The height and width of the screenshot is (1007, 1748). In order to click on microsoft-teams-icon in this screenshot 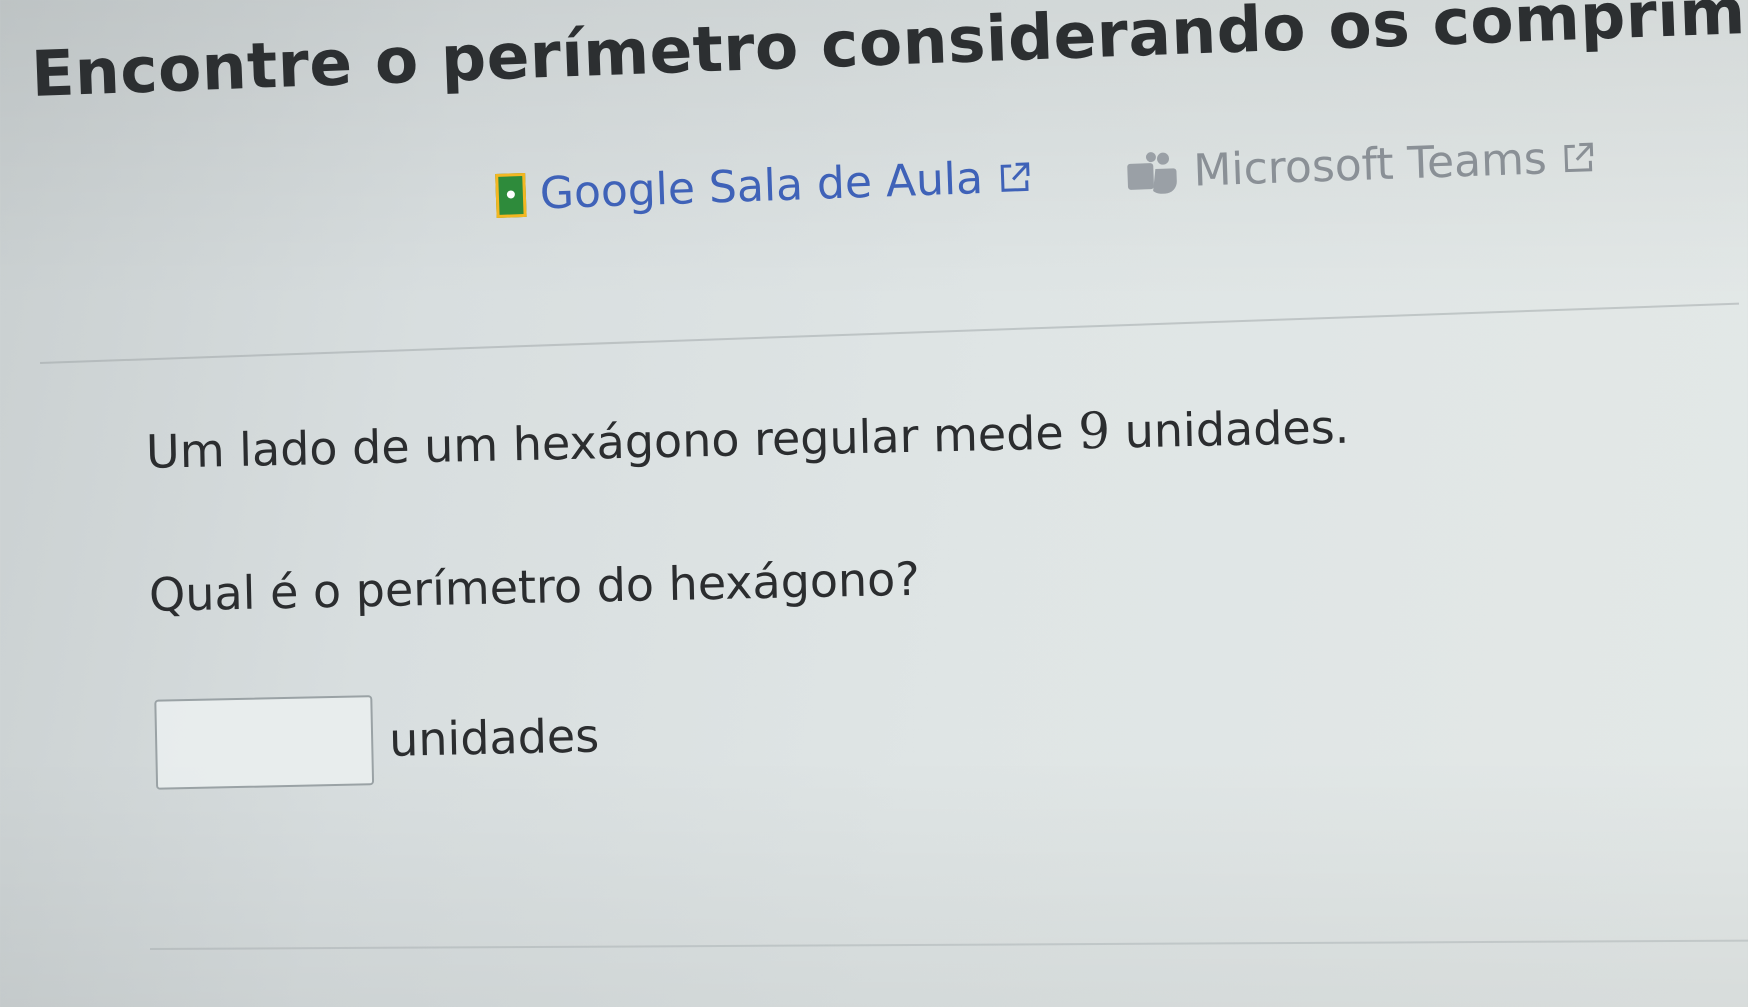, I will do `click(1152, 172)`.